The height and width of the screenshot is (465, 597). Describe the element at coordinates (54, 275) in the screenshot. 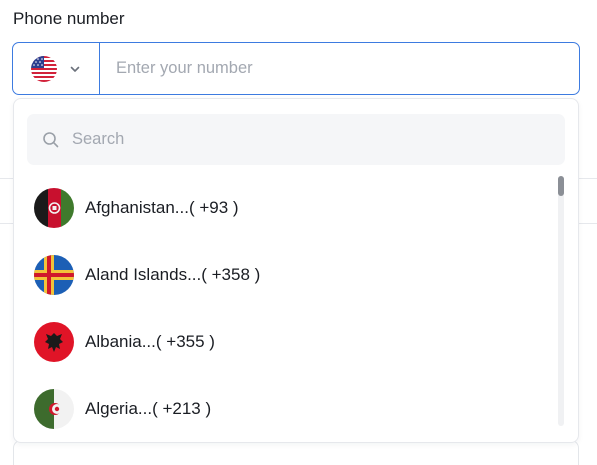

I see `aland-islands-flag-icon` at that location.